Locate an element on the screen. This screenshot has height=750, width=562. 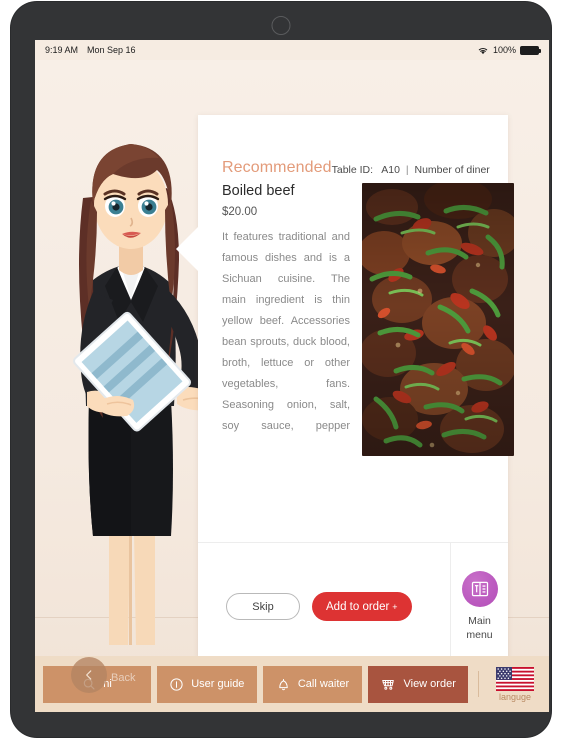
camera-icon is located at coordinates (281, 25).